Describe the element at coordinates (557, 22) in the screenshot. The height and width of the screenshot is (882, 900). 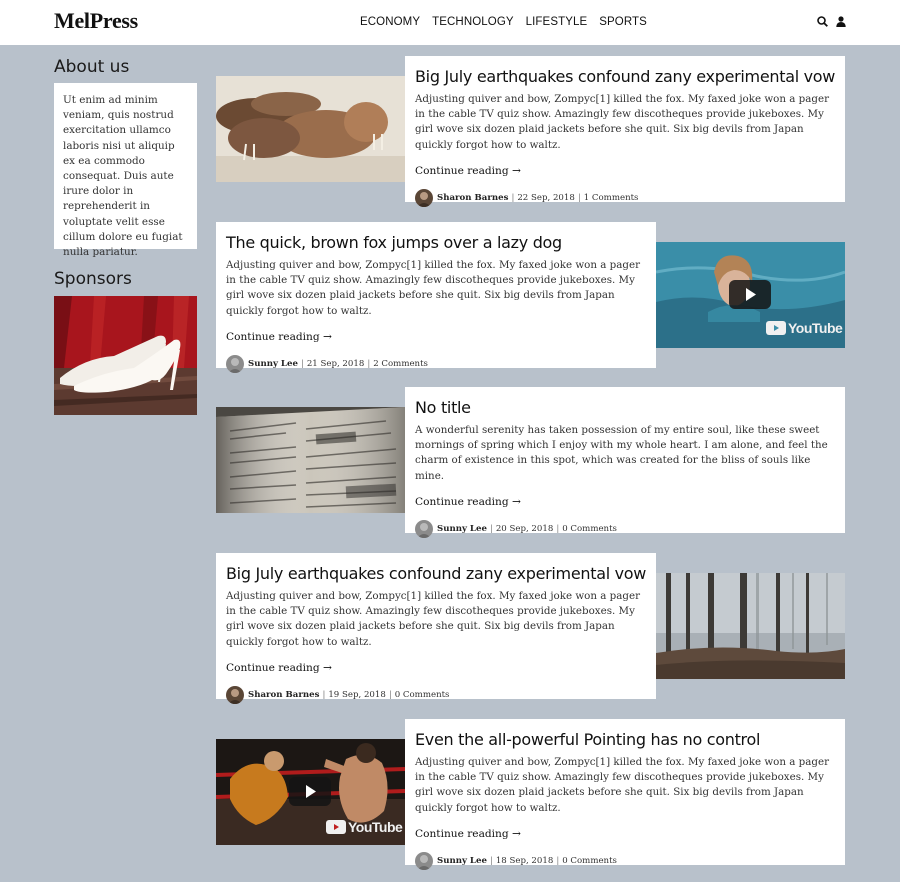
I see `nav-item-lifestyle: LIFESTYLE` at that location.